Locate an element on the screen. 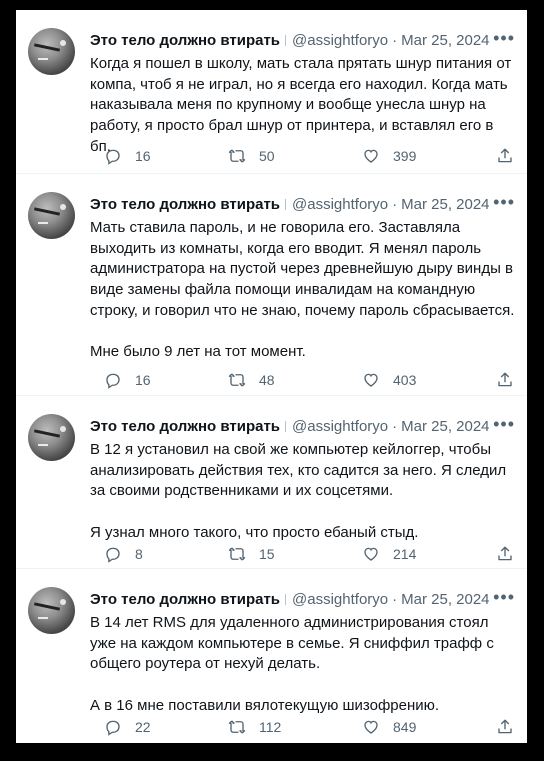 The image size is (544, 761). like-count: 214 is located at coordinates (405, 554).